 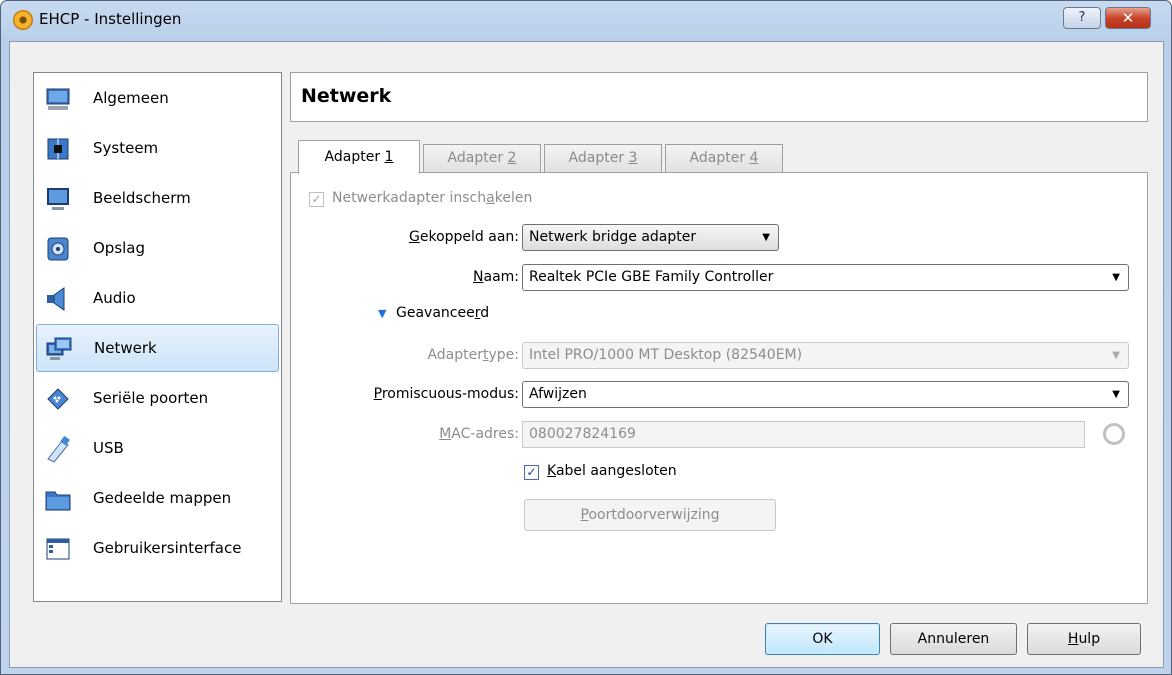 I want to click on sidebar-item-label: Systeem, so click(x=126, y=148).